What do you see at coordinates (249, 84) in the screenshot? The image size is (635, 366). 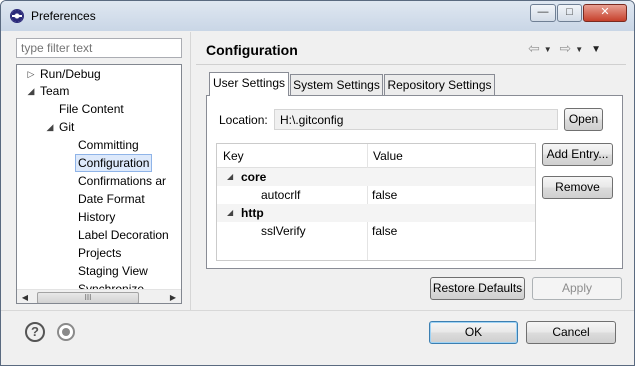 I see `tab-user-settings: User Settings` at bounding box center [249, 84].